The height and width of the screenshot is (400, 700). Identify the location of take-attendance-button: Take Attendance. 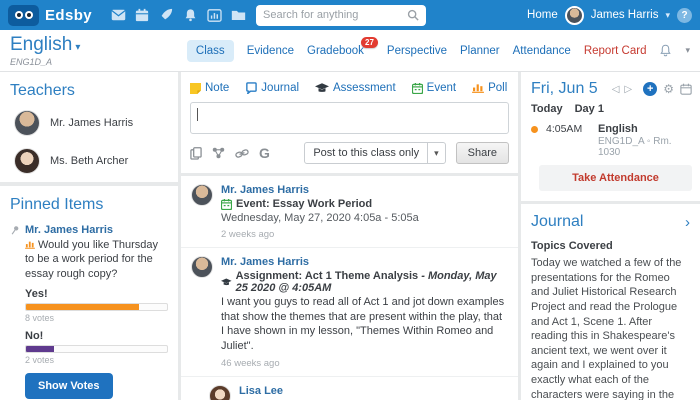
(615, 178).